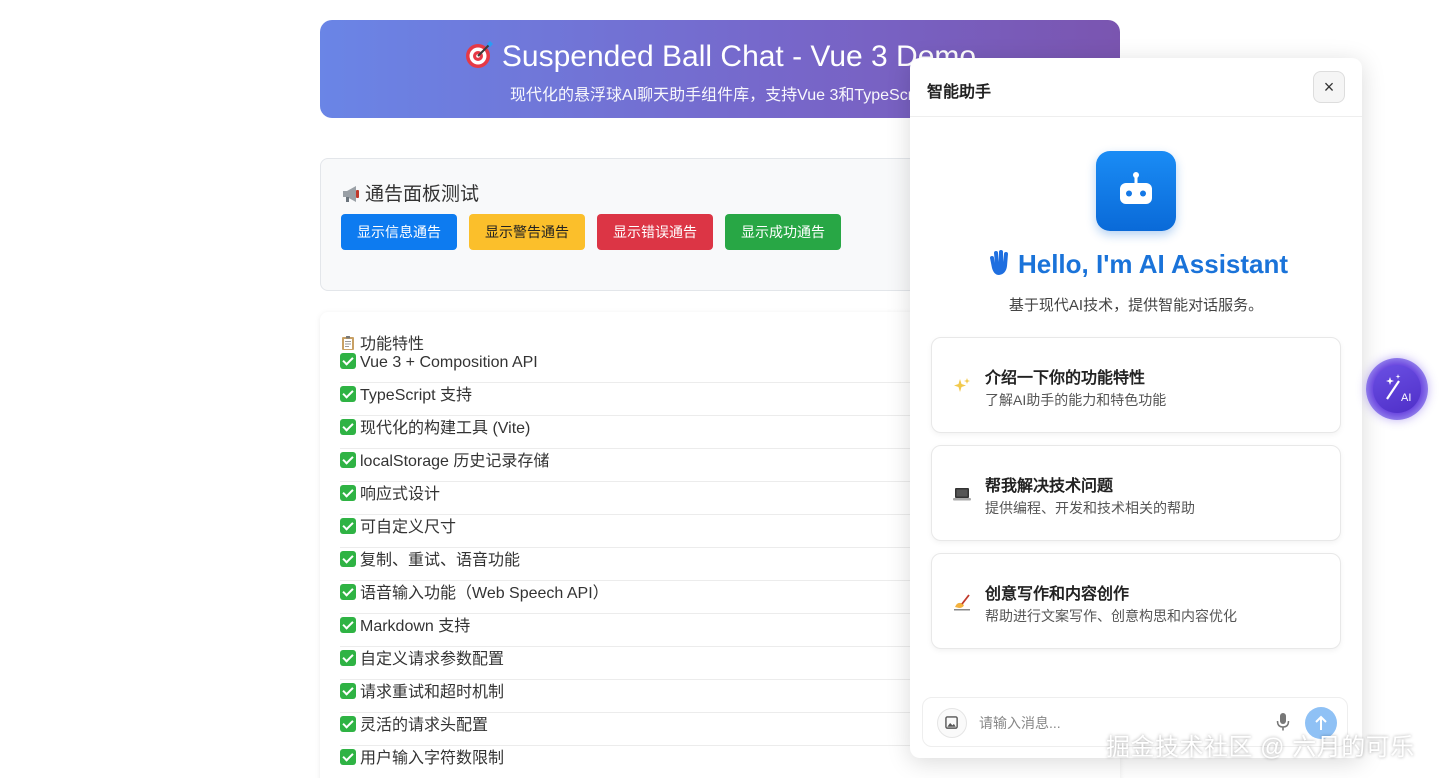  I want to click on notice-title-row: 通告面板测试, so click(410, 192).